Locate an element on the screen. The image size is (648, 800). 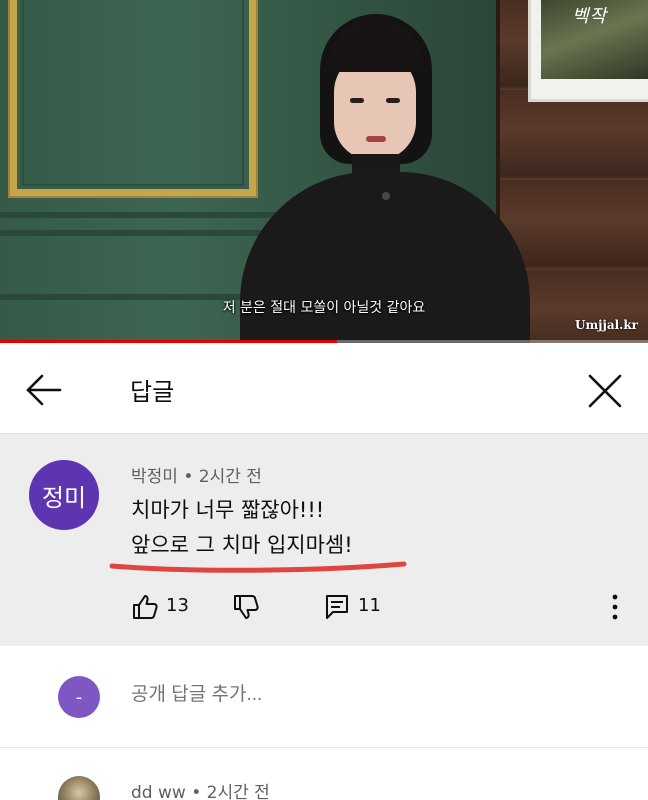
reply-author: dd ww is located at coordinates (158, 791).